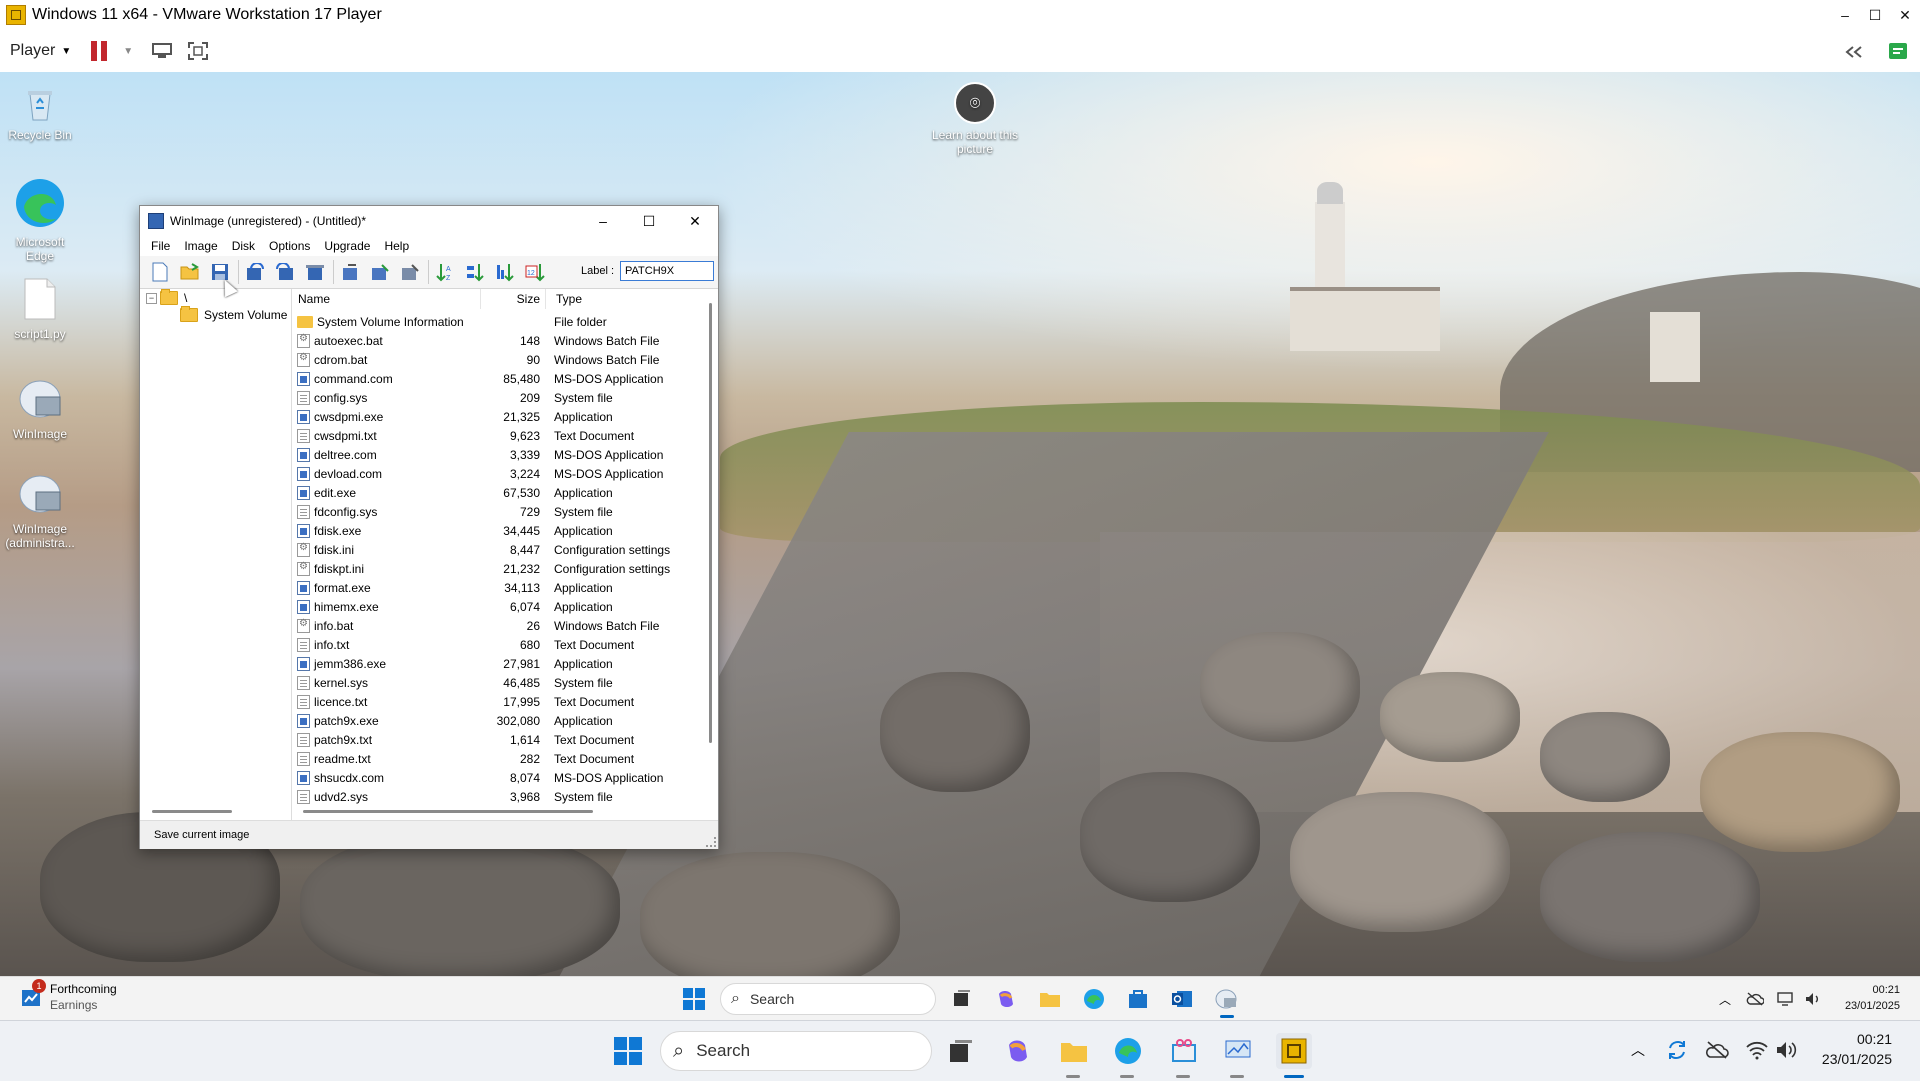 This screenshot has width=1920, height=1081. Describe the element at coordinates (962, 999) in the screenshot. I see `task-view-icon` at that location.